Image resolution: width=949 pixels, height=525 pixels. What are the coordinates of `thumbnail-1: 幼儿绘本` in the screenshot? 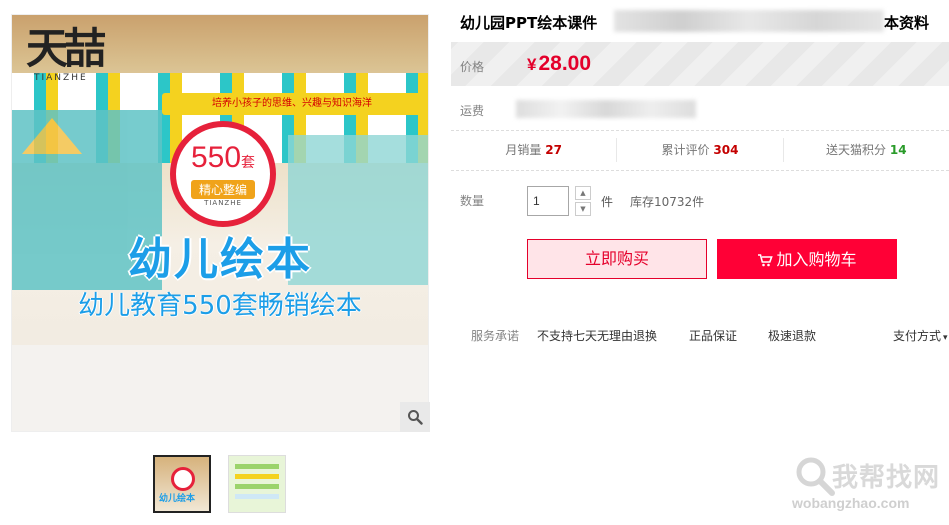 It's located at (182, 484).